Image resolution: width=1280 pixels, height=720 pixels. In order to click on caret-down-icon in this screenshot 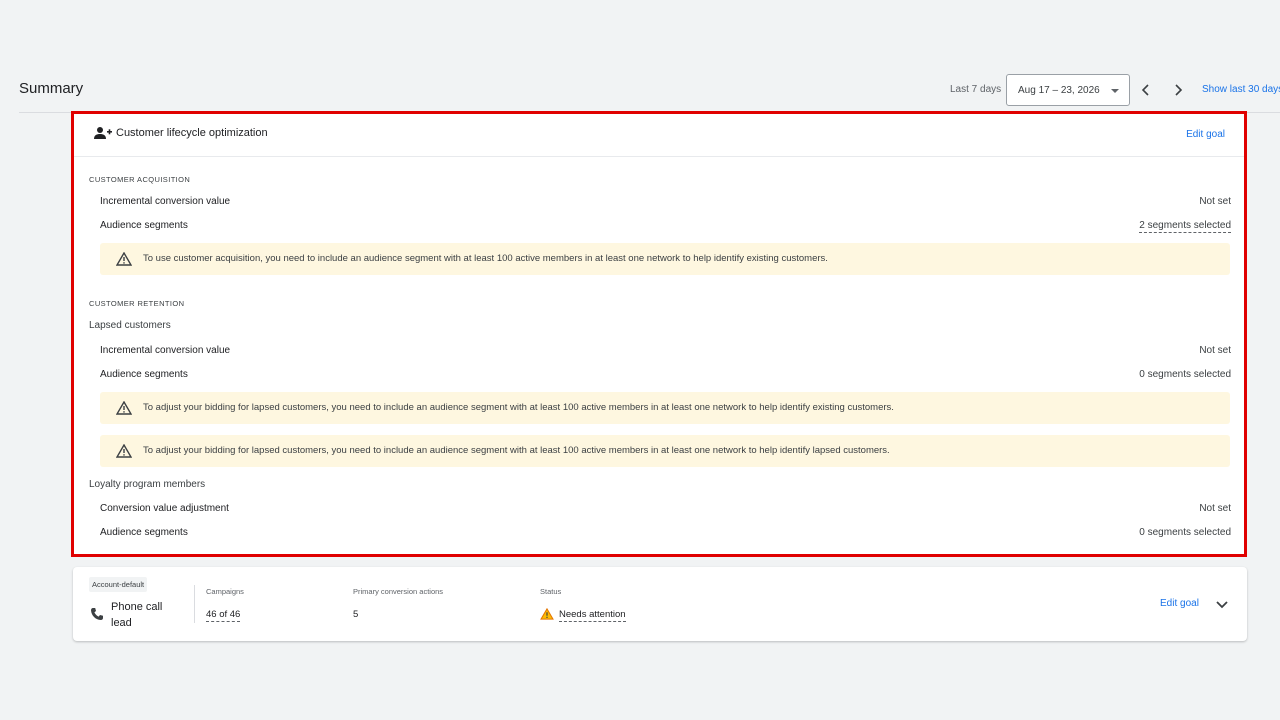, I will do `click(1115, 91)`.